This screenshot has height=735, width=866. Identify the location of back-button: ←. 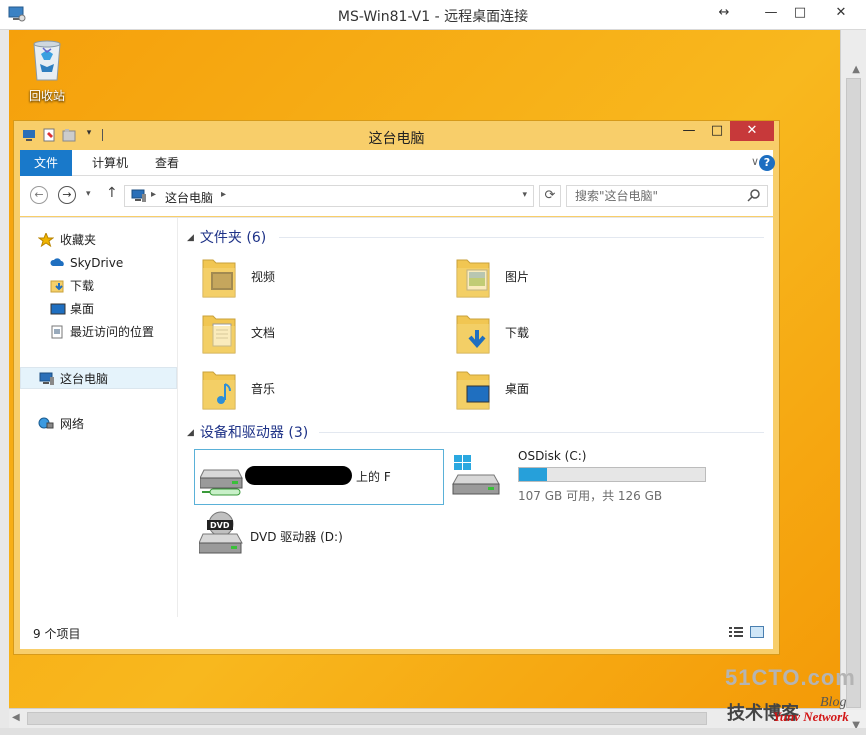
(39, 195).